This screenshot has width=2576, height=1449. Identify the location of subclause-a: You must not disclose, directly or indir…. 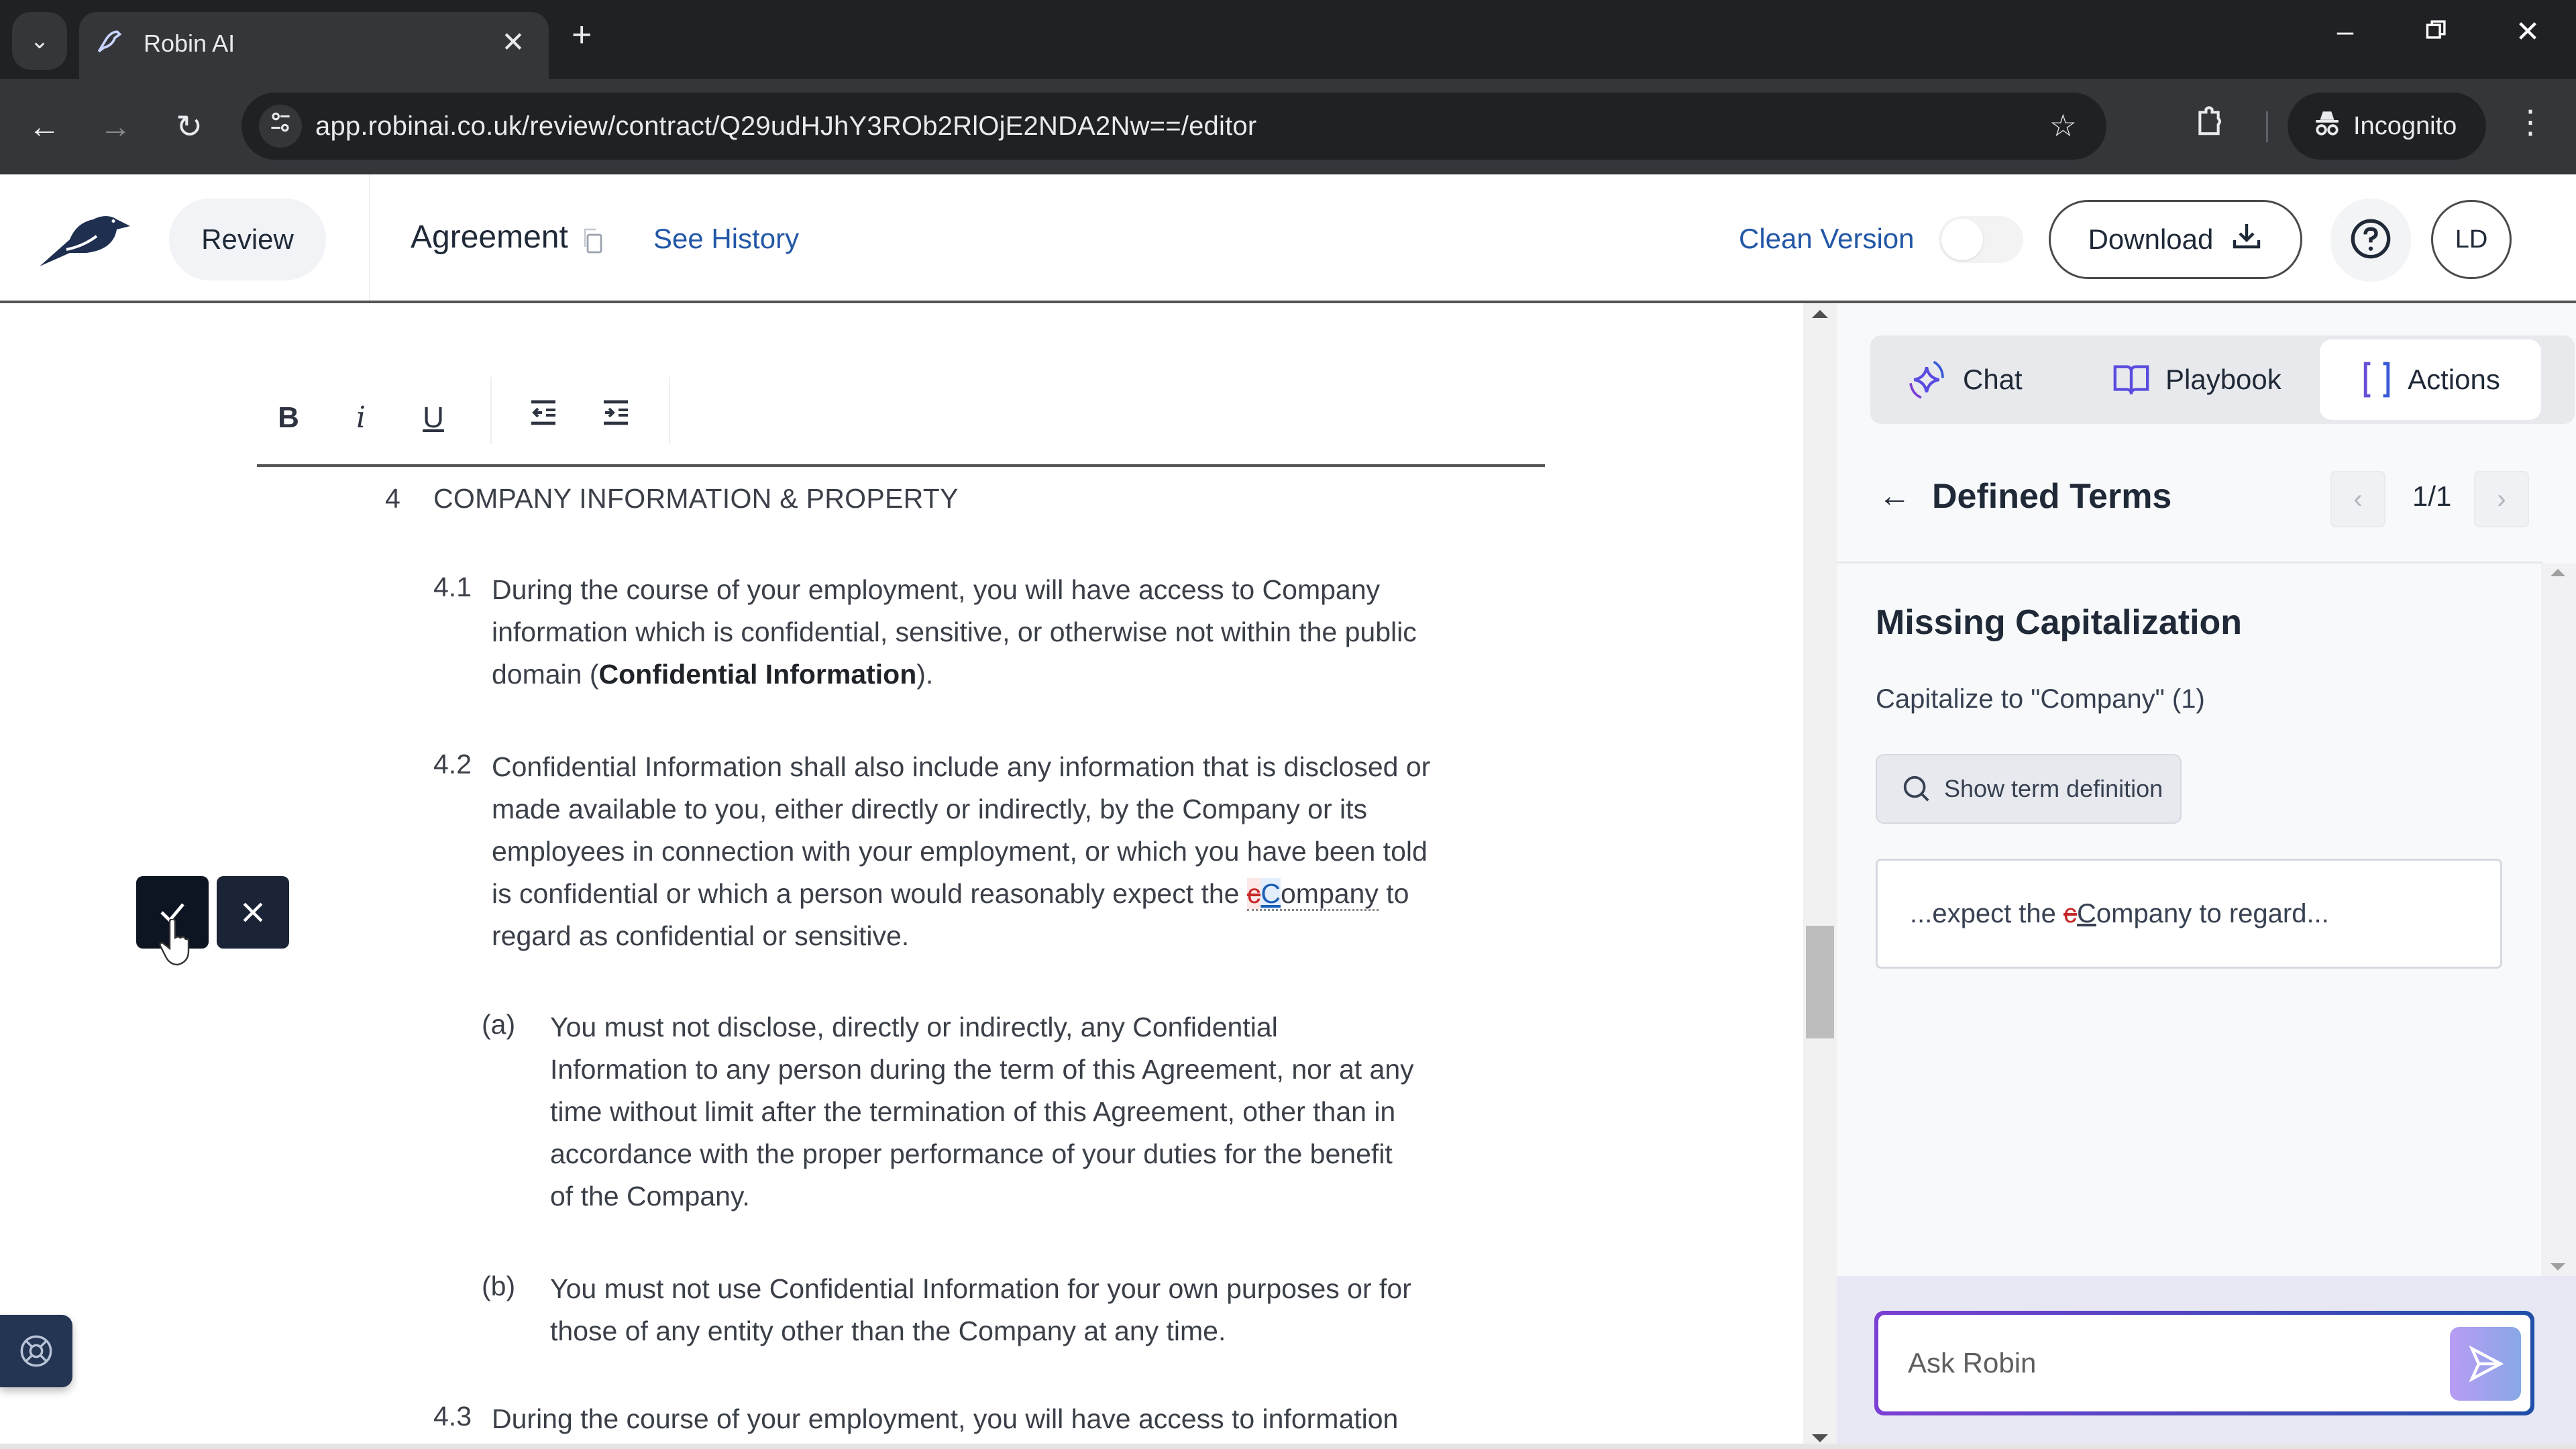
(986, 1112).